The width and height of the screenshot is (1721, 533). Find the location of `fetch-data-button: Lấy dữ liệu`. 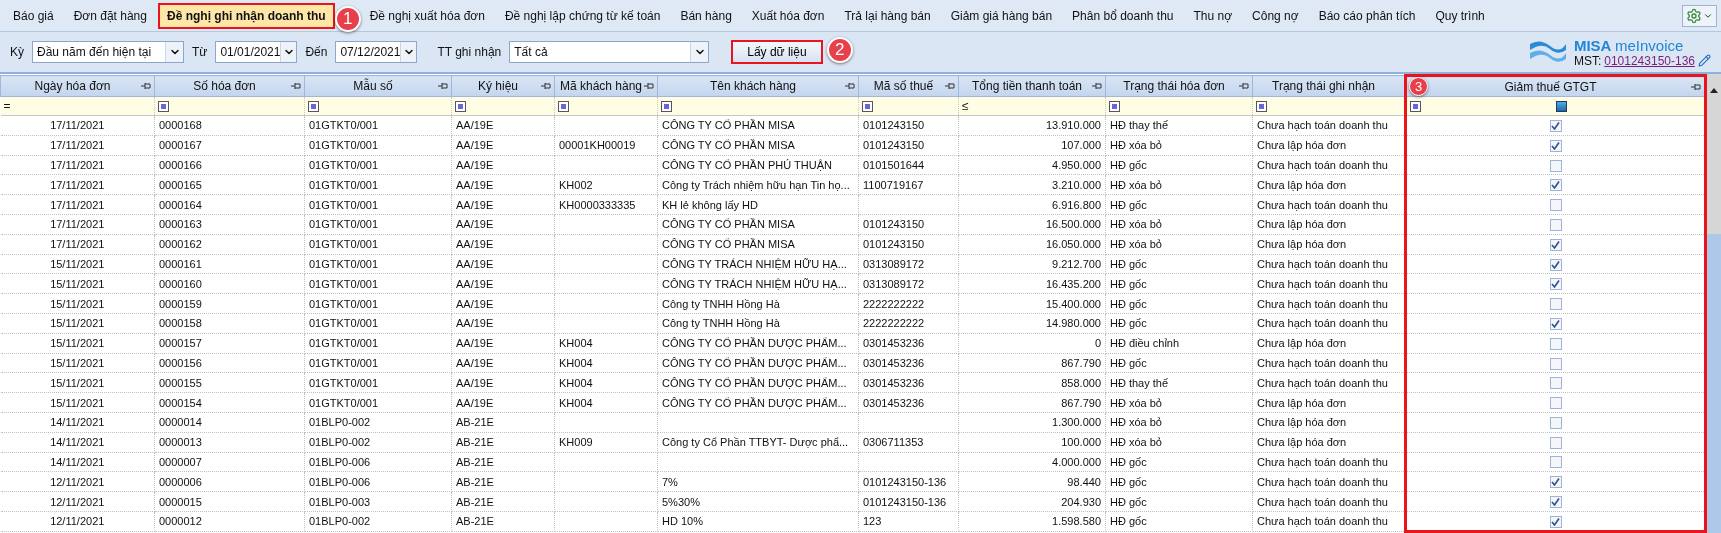

fetch-data-button: Lấy dữ liệu is located at coordinates (777, 52).